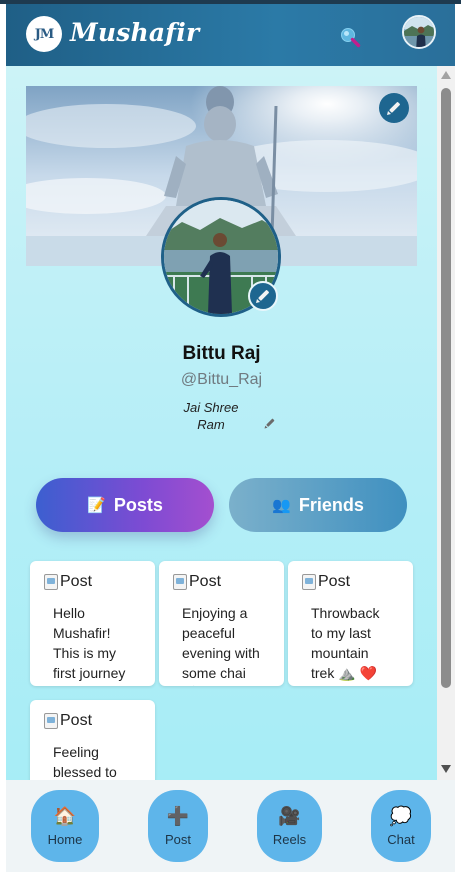 The height and width of the screenshot is (872, 461). What do you see at coordinates (221, 379) in the screenshot?
I see `profile-handle: @Bittu_Raj` at bounding box center [221, 379].